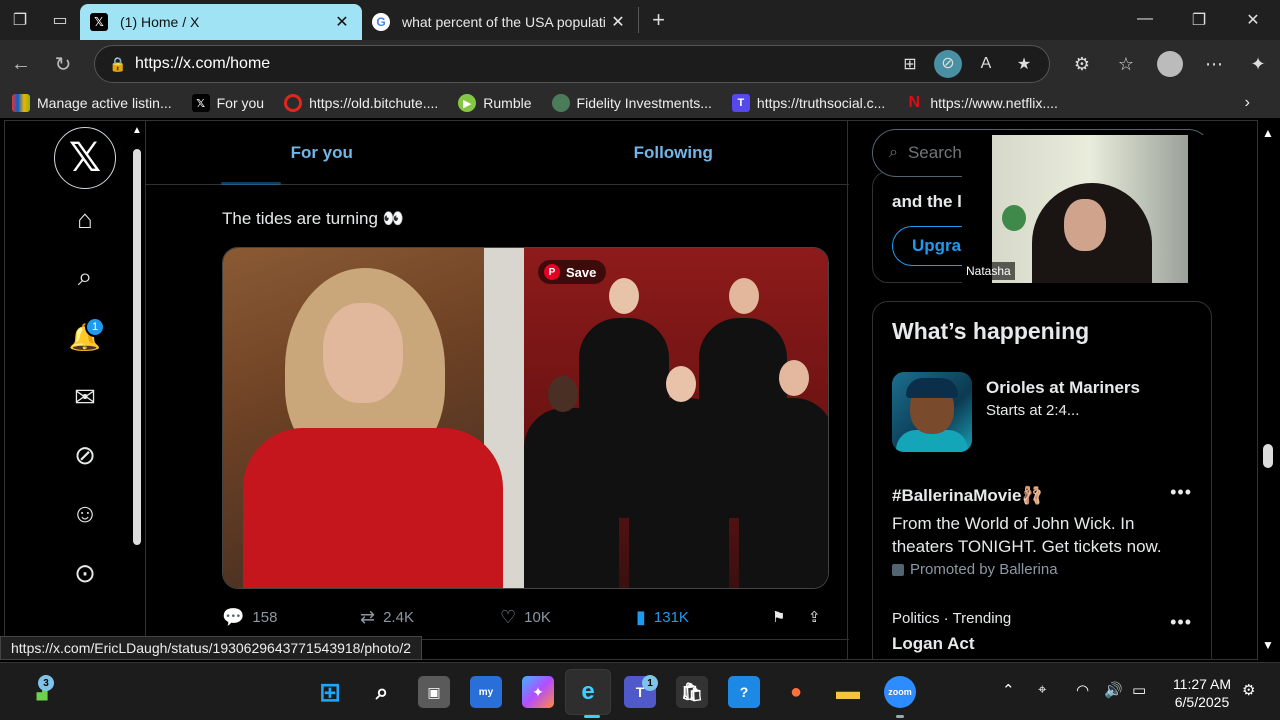  I want to click on fidelity-icon, so click(560, 103).